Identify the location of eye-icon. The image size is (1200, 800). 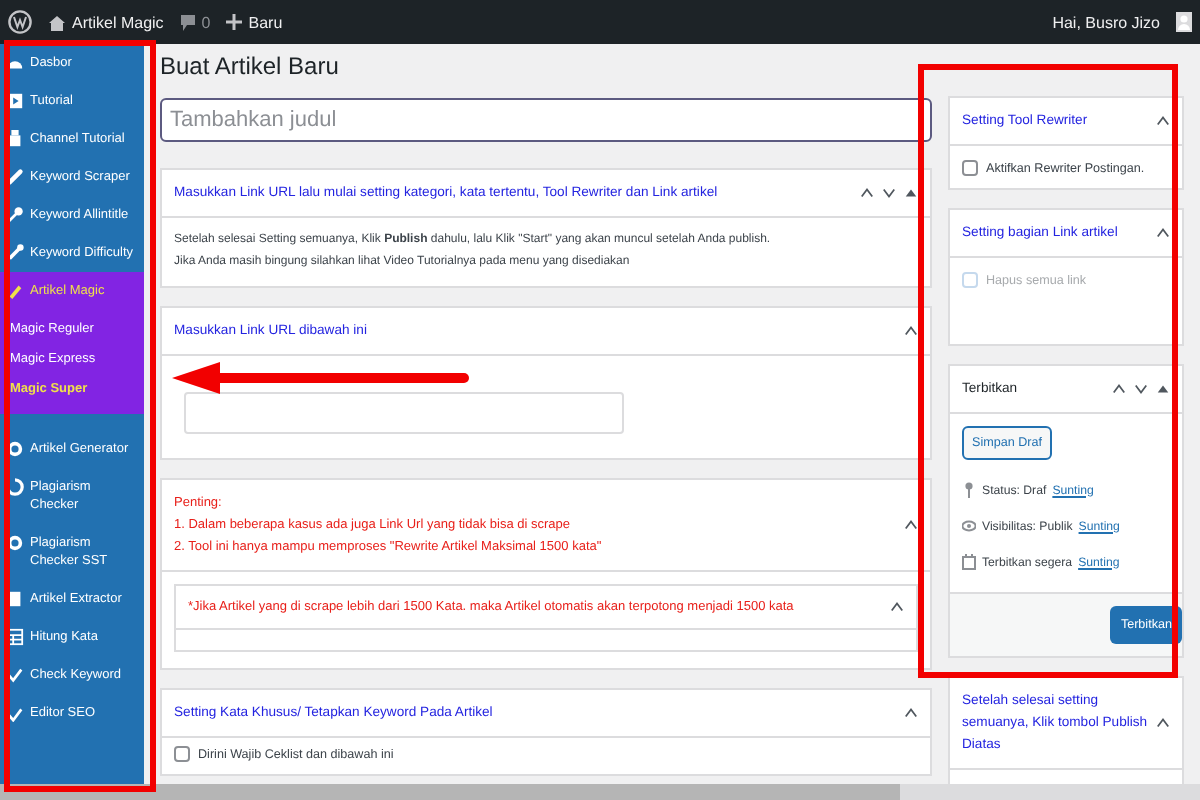
(969, 526).